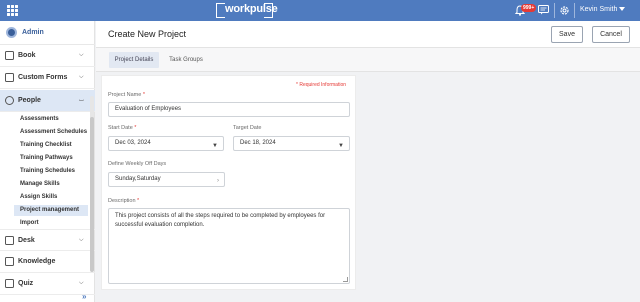  What do you see at coordinates (47, 171) in the screenshot?
I see `sidebar-subitem-training-schedules: Training Schedules` at bounding box center [47, 171].